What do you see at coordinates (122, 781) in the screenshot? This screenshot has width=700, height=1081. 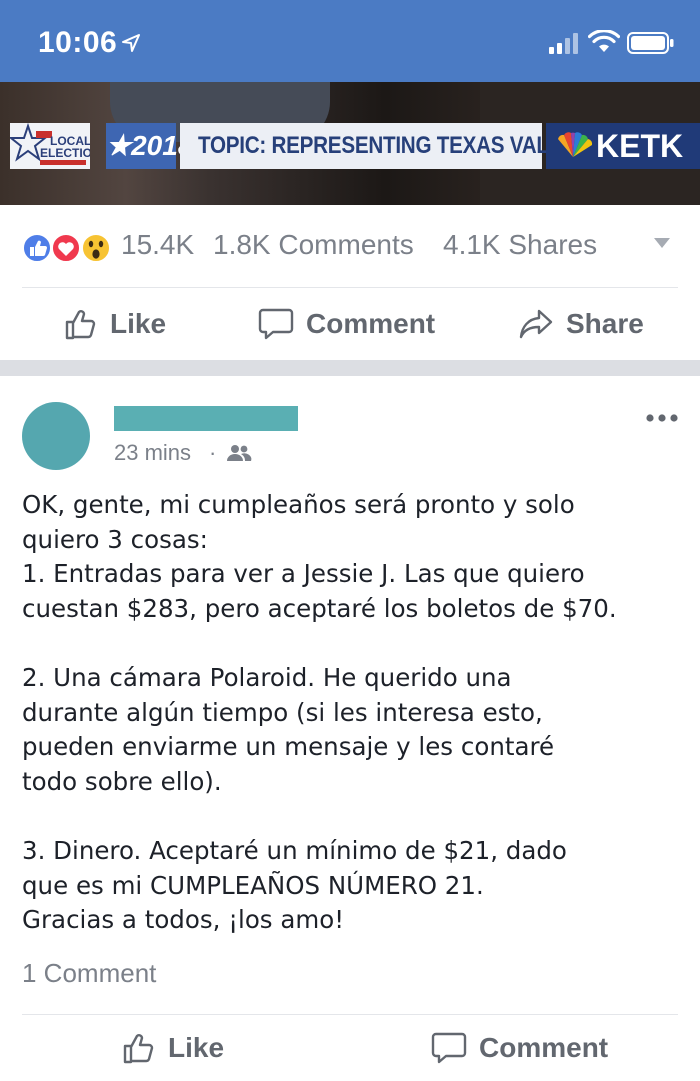 I see `post-line: todo sobre ello).` at bounding box center [122, 781].